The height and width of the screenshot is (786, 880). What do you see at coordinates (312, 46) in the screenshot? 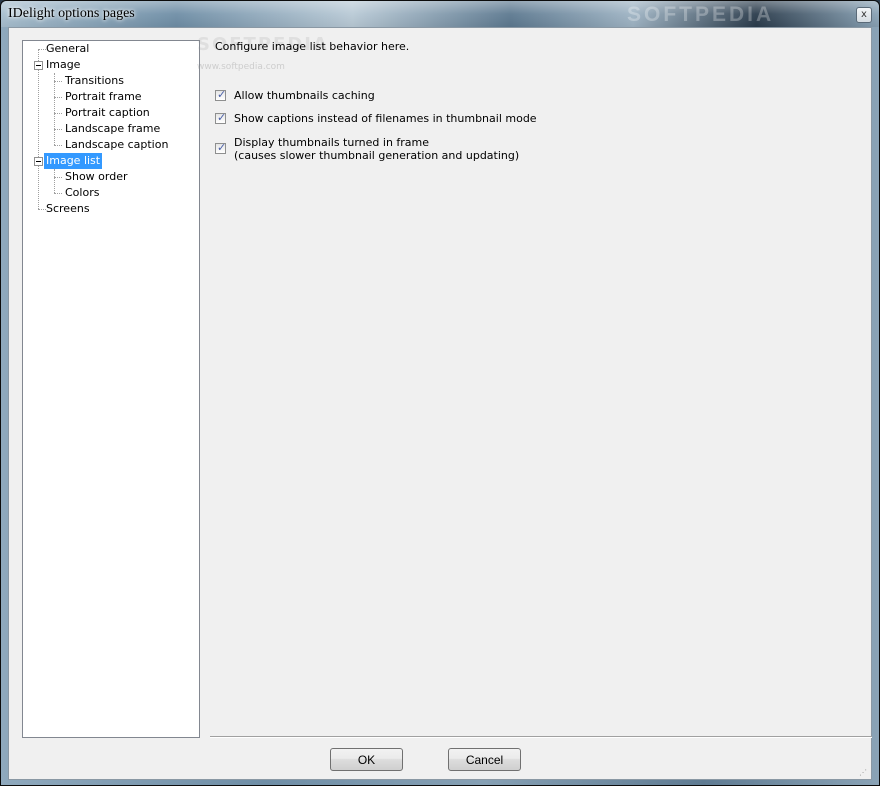
I see `page-description: Configure image list behavior here.` at bounding box center [312, 46].